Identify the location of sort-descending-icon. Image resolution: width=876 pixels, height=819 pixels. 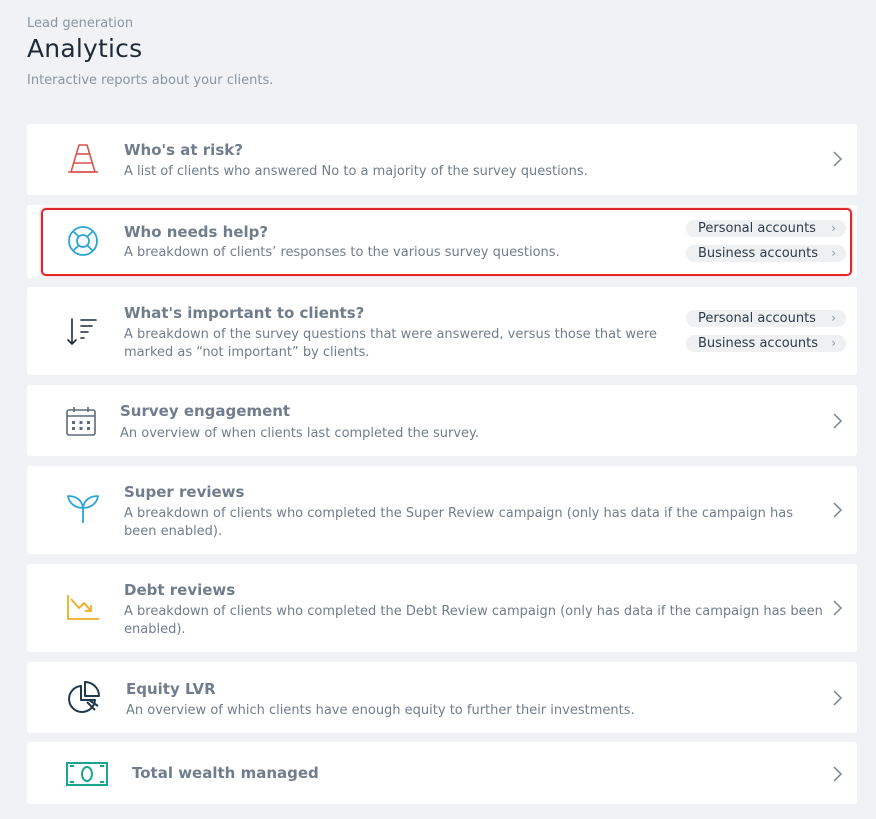
(83, 331).